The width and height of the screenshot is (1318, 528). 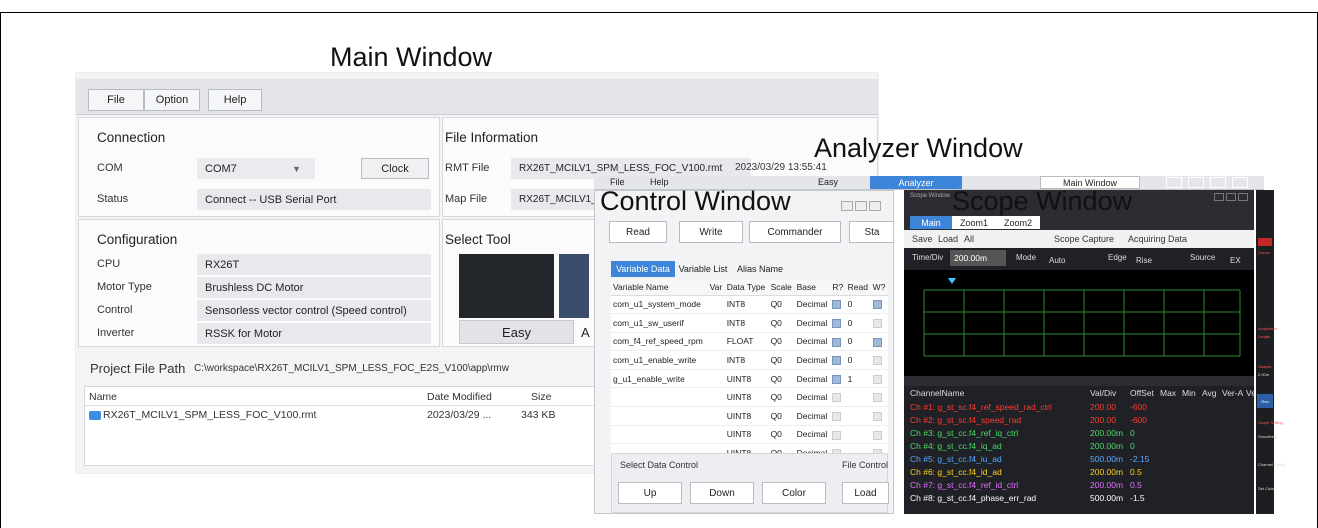 I want to click on write-button: Write, so click(x=711, y=232).